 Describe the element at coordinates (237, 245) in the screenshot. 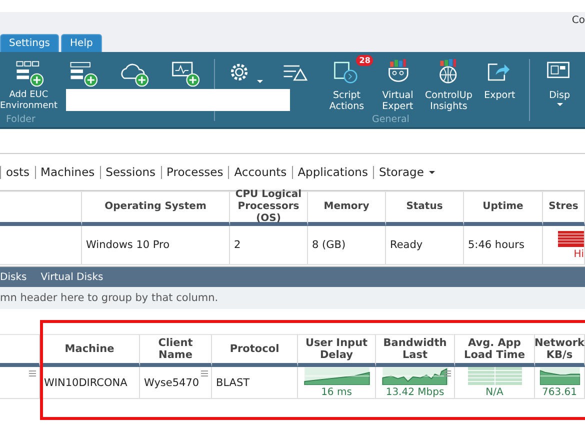

I see `table-cell: 2` at that location.